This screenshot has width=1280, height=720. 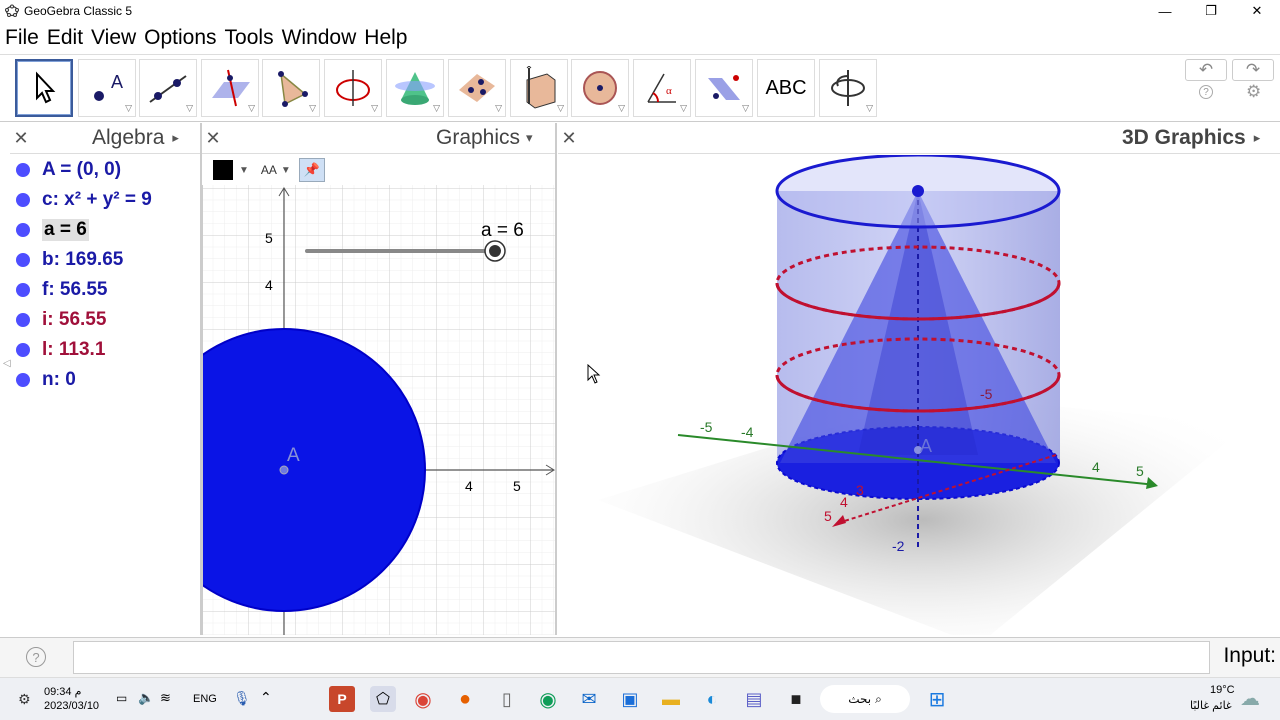 I want to click on algebra-item: A = (0, 0), so click(x=105, y=170).